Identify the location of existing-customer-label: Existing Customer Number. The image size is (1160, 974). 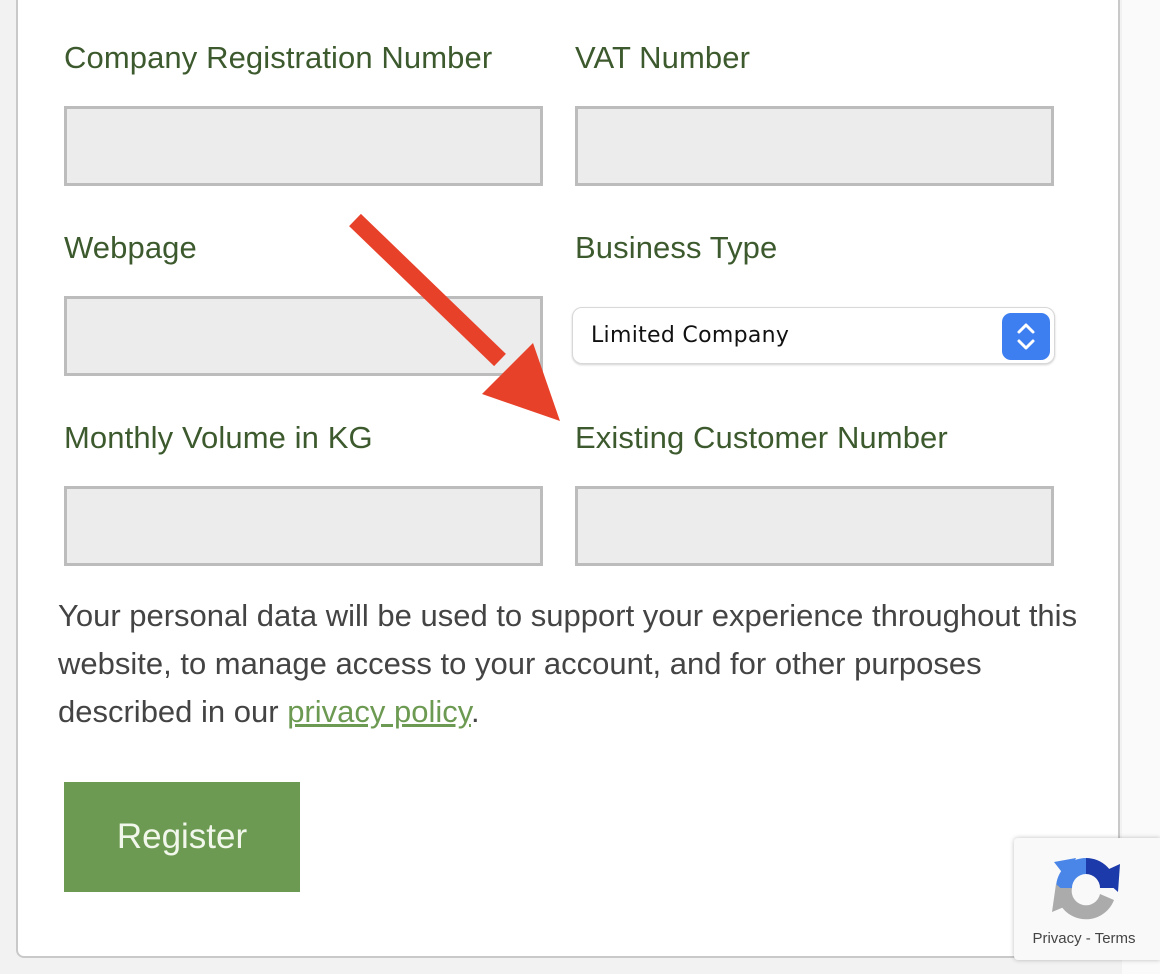
(761, 437).